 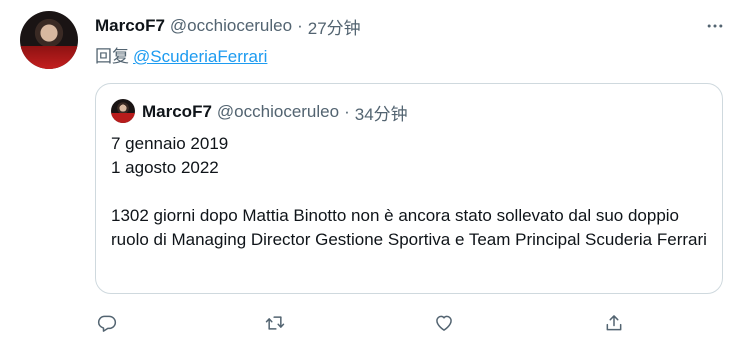 I want to click on tweet-avatar, so click(x=49, y=40).